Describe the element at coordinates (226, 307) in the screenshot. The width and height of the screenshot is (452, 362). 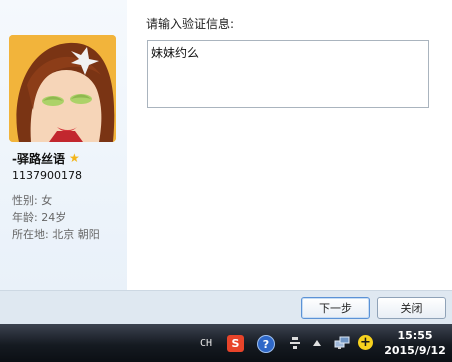
I see `dialog-footer: 下一步 关闭` at that location.